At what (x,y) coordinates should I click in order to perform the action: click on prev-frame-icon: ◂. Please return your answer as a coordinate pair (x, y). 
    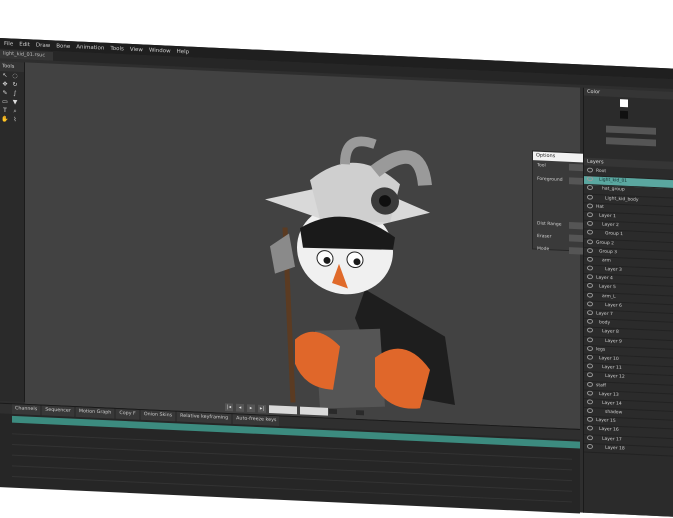
    Looking at the image, I should click on (240, 407).